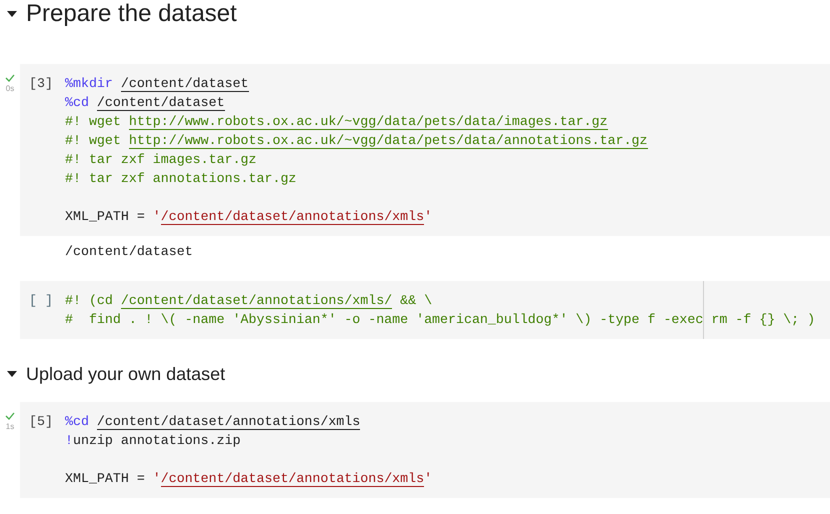 This screenshot has height=514, width=830. Describe the element at coordinates (161, 160) in the screenshot. I see `code-line: #! tar zxf images.tar.gz` at that location.